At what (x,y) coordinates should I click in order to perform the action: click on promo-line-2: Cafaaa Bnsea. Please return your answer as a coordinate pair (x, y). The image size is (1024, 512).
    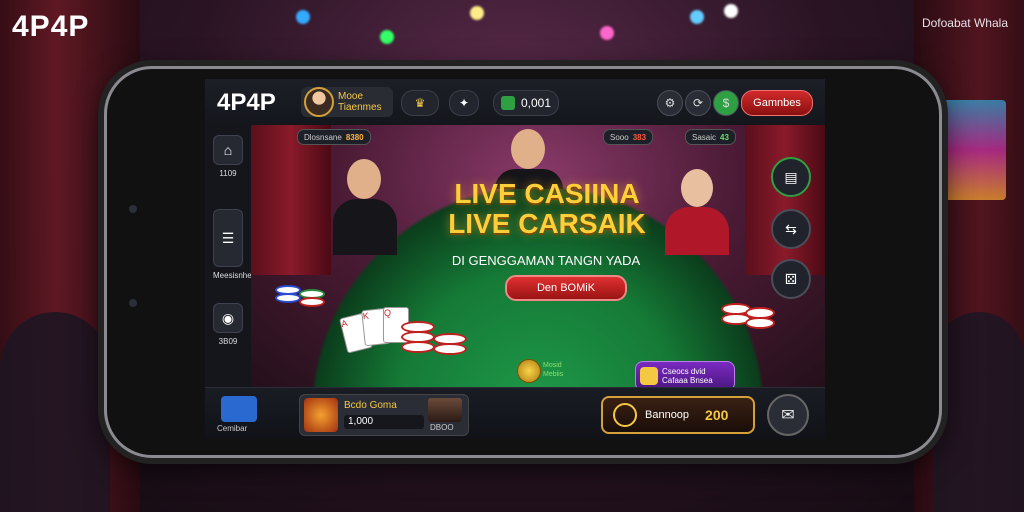
    Looking at the image, I should click on (687, 380).